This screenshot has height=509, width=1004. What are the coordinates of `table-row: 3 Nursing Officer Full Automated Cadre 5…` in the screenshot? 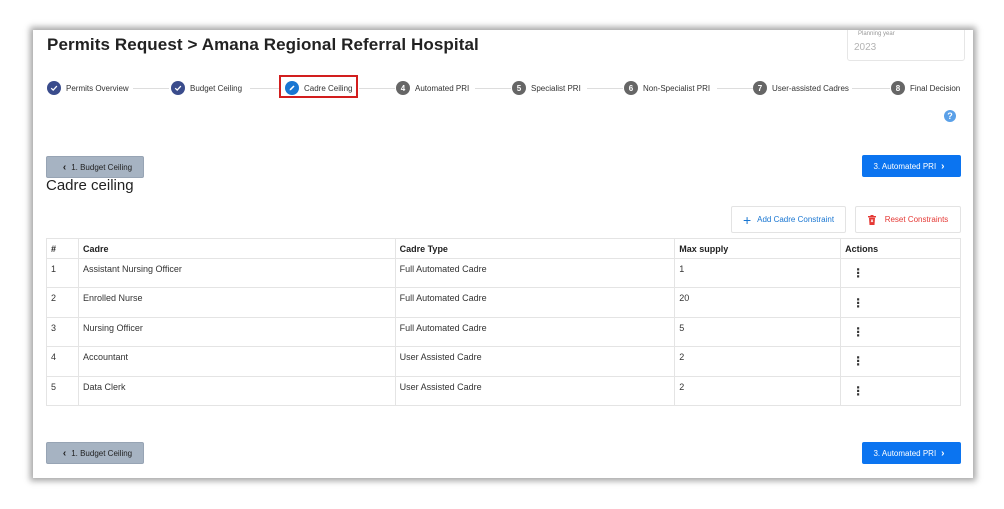 It's located at (503, 332).